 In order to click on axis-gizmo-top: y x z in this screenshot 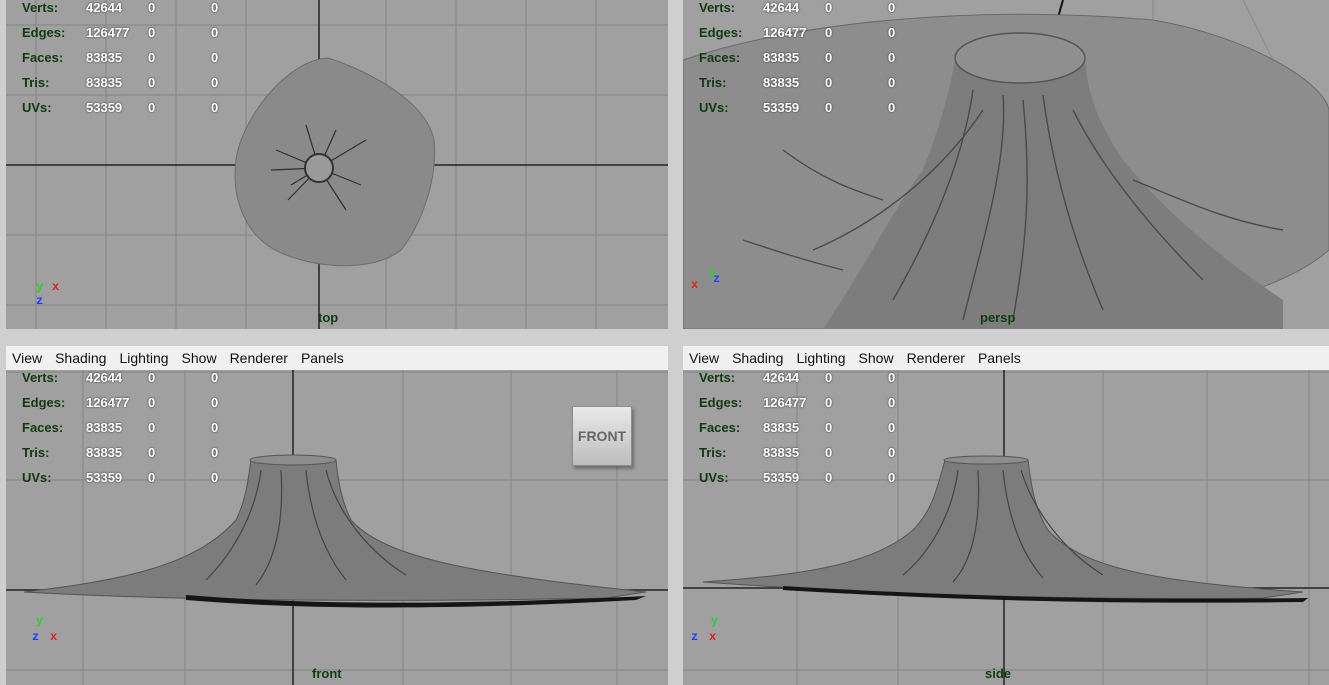, I will do `click(52, 298)`.